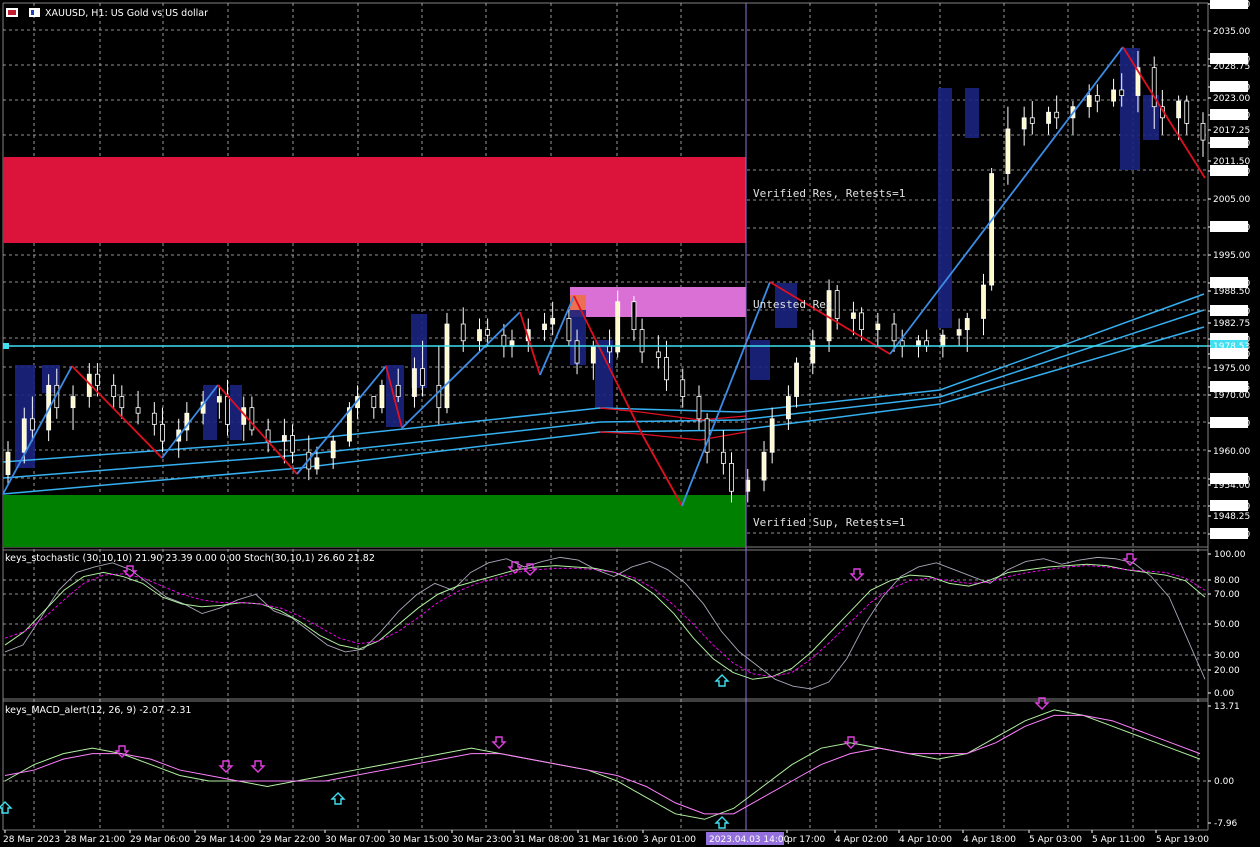 This screenshot has width=1260, height=847. I want to click on verified-support-zone, so click(374, 521).